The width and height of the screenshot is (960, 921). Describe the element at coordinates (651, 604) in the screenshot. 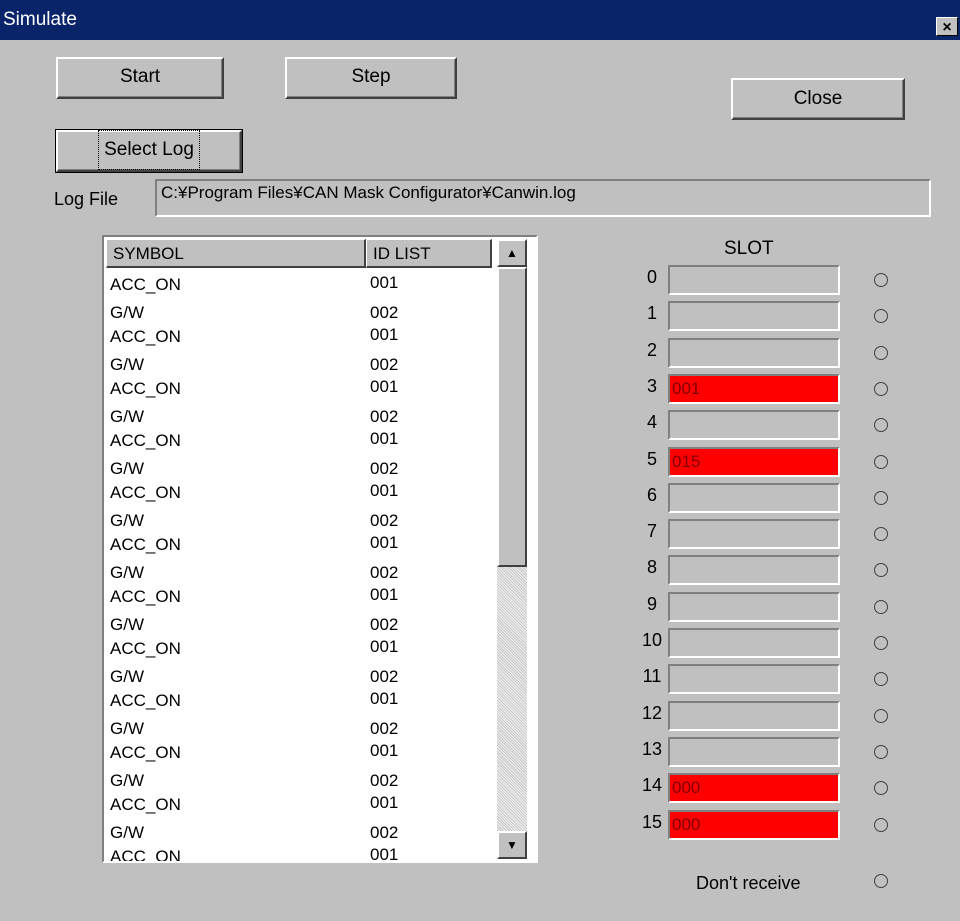

I see `slot-number: 9` at that location.